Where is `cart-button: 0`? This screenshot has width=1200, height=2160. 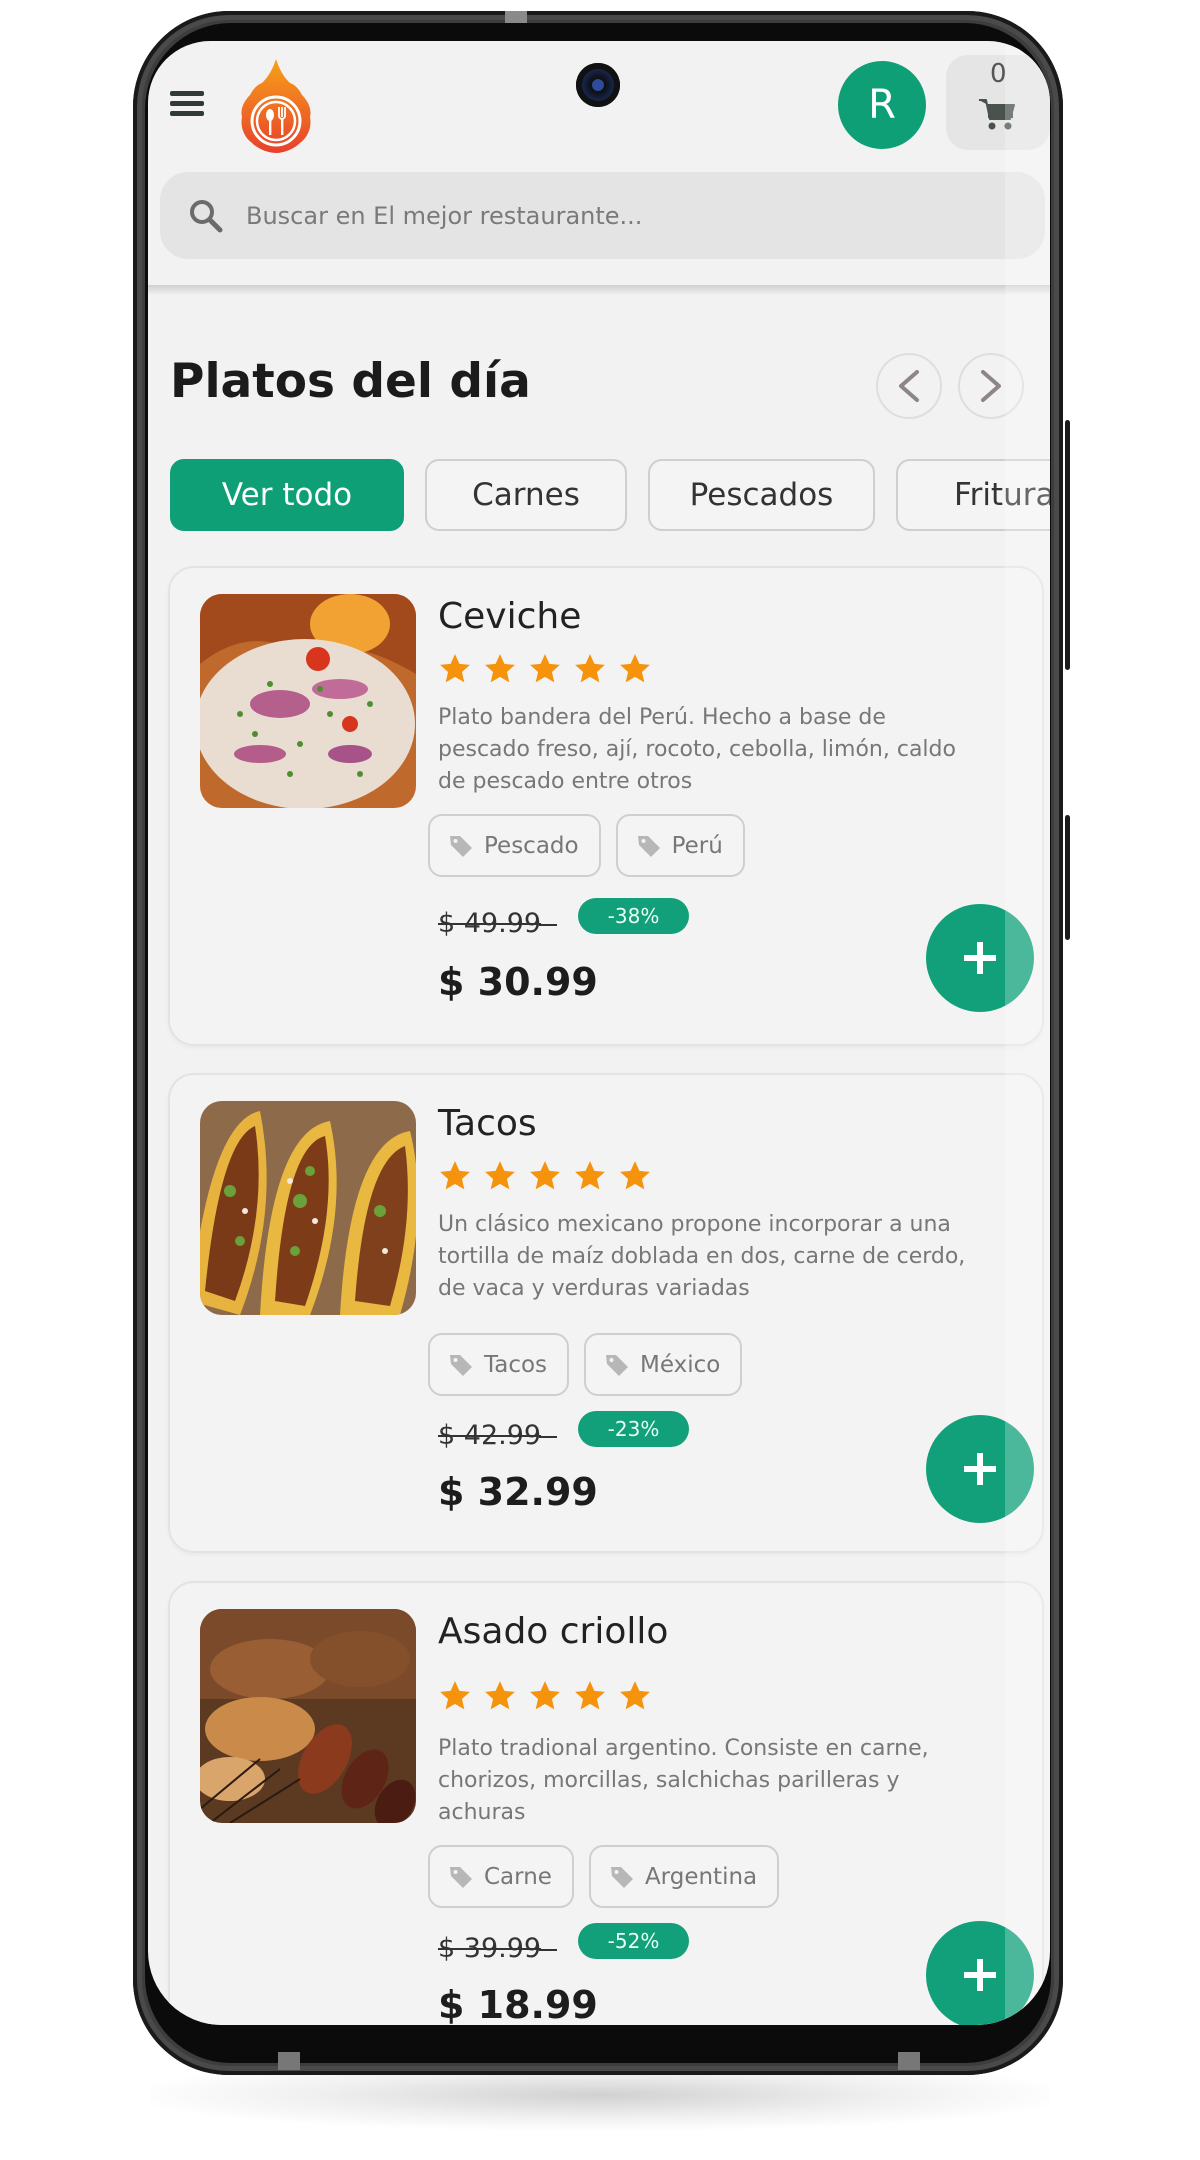
cart-button: 0 is located at coordinates (998, 102).